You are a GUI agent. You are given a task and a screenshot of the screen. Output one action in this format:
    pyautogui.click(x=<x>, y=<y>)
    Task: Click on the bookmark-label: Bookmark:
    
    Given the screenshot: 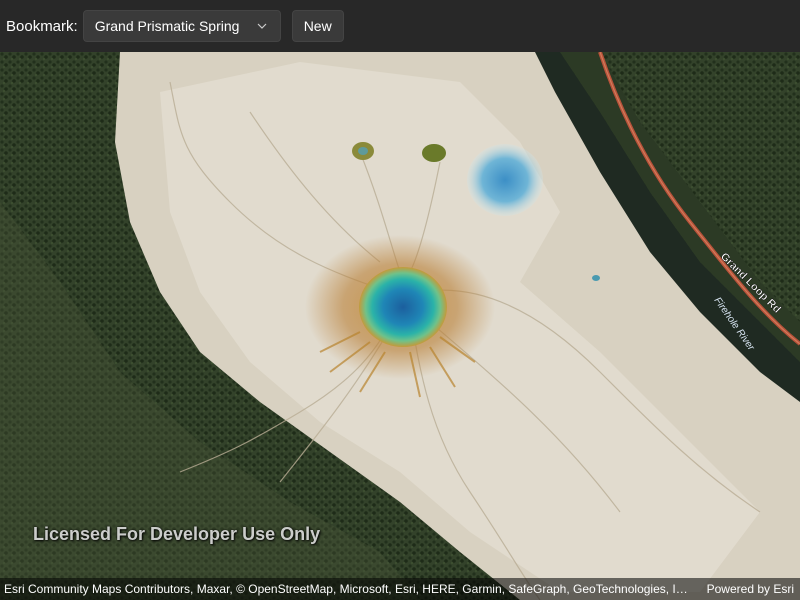 What is the action you would take?
    pyautogui.click(x=42, y=26)
    